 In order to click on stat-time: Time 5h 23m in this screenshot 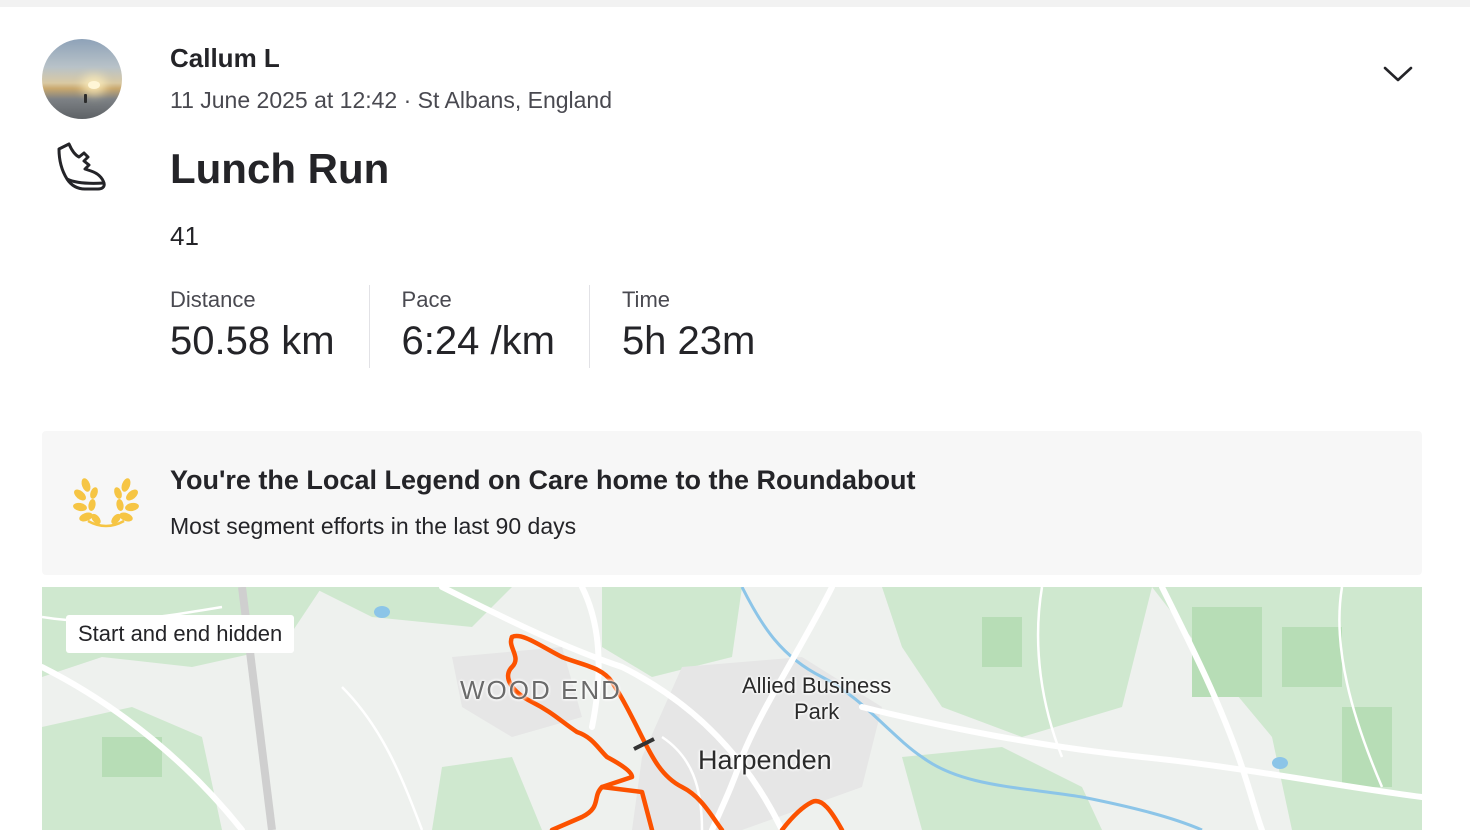, I will do `click(688, 326)`.